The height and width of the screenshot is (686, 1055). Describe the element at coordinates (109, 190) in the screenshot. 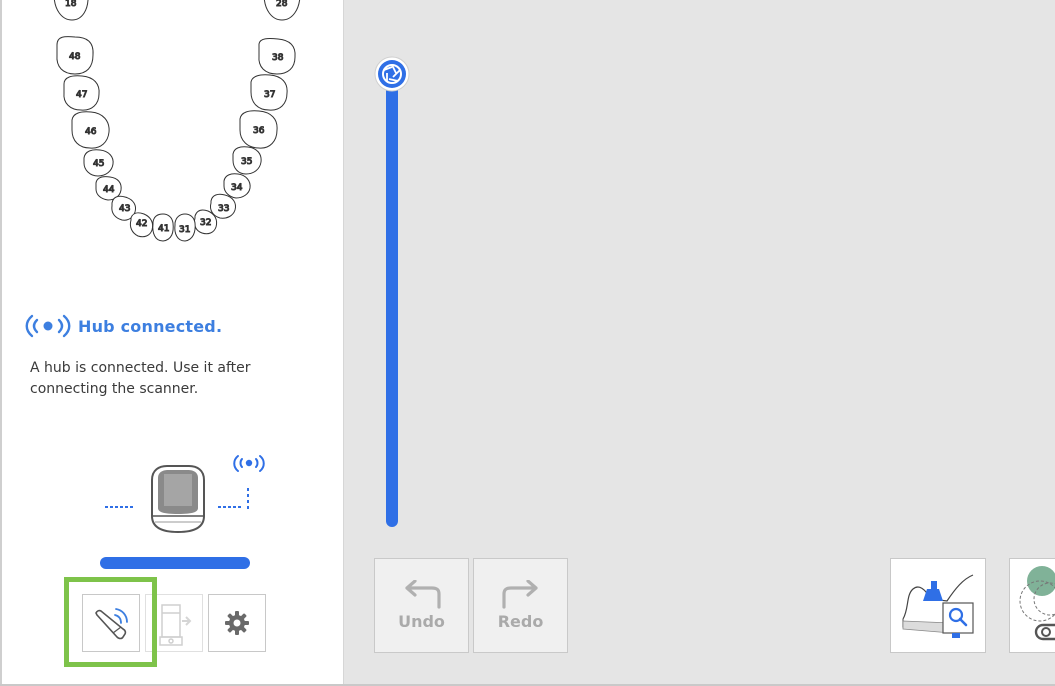

I see `svg-text: 44` at that location.